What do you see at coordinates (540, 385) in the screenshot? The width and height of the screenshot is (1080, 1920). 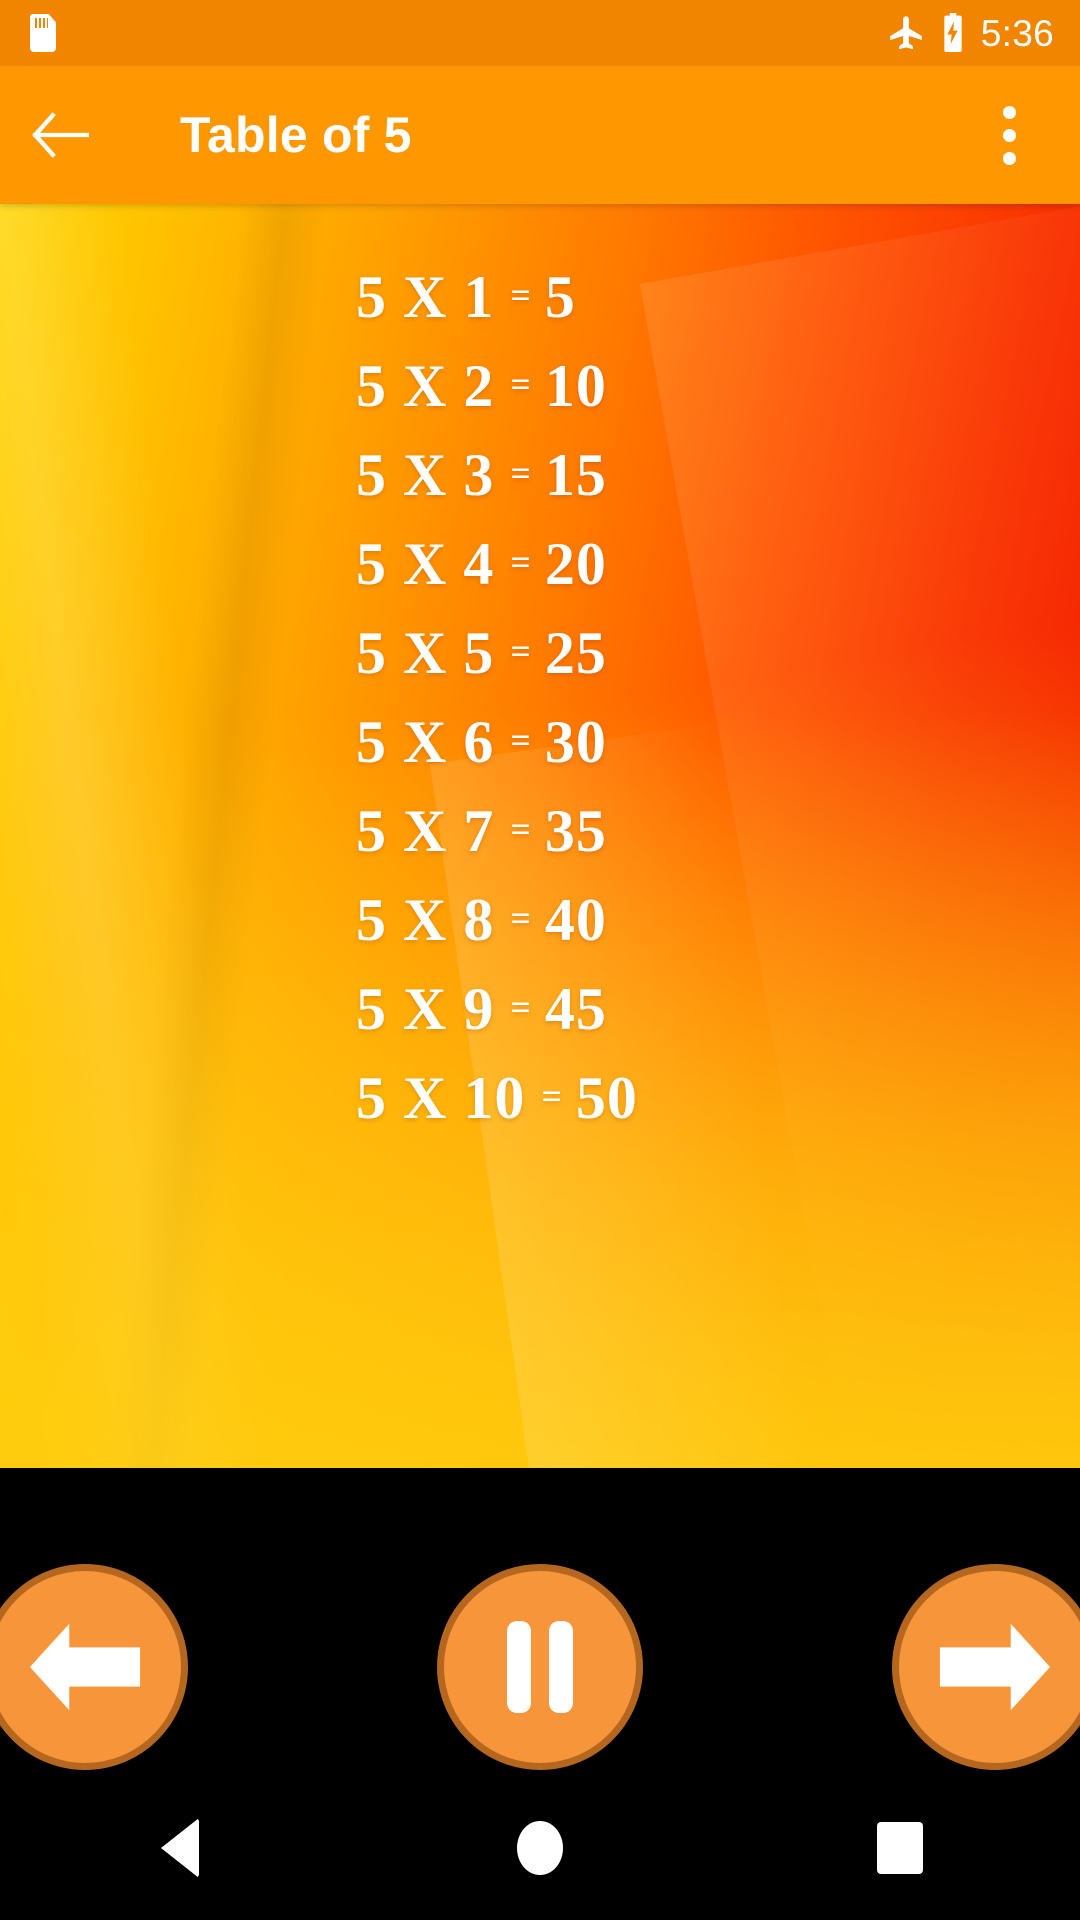 I see `table-row: 5 X 2 = 10` at bounding box center [540, 385].